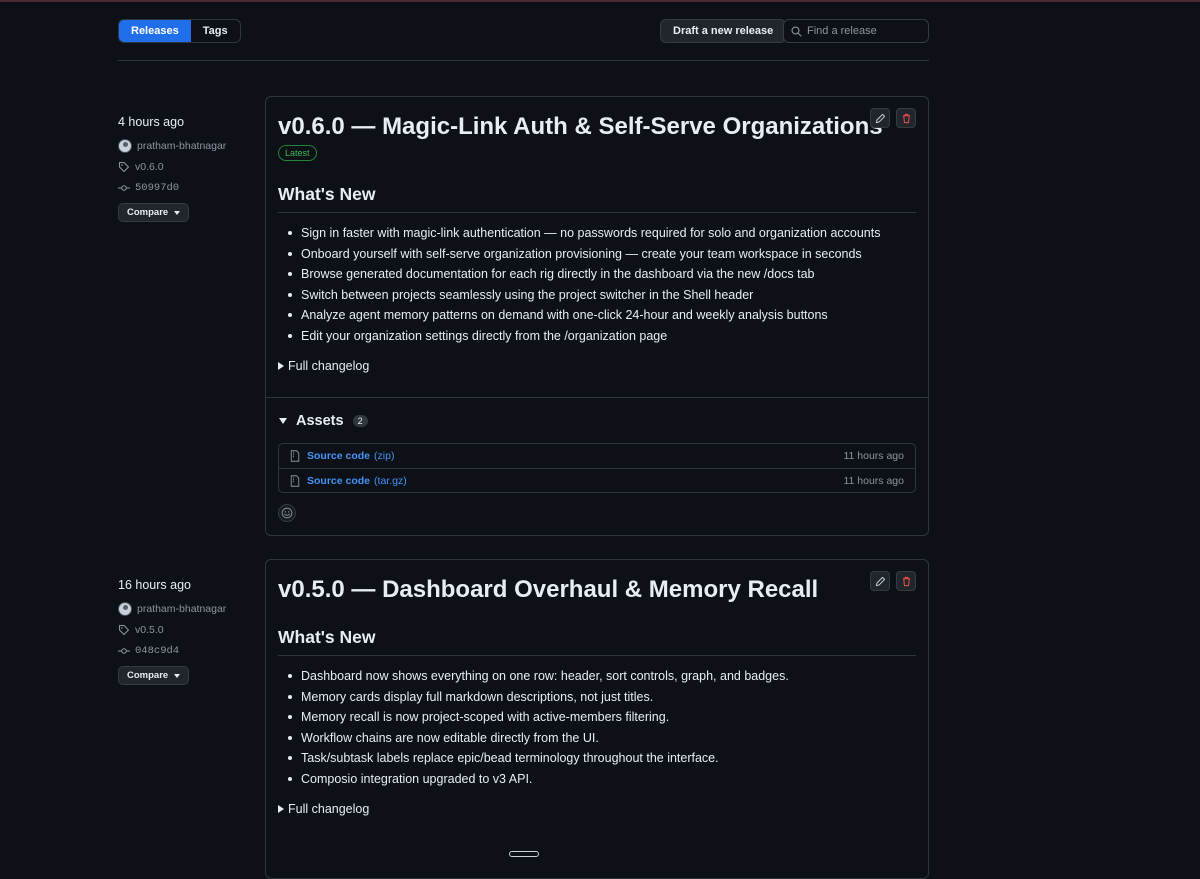  I want to click on smiley-icon, so click(287, 513).